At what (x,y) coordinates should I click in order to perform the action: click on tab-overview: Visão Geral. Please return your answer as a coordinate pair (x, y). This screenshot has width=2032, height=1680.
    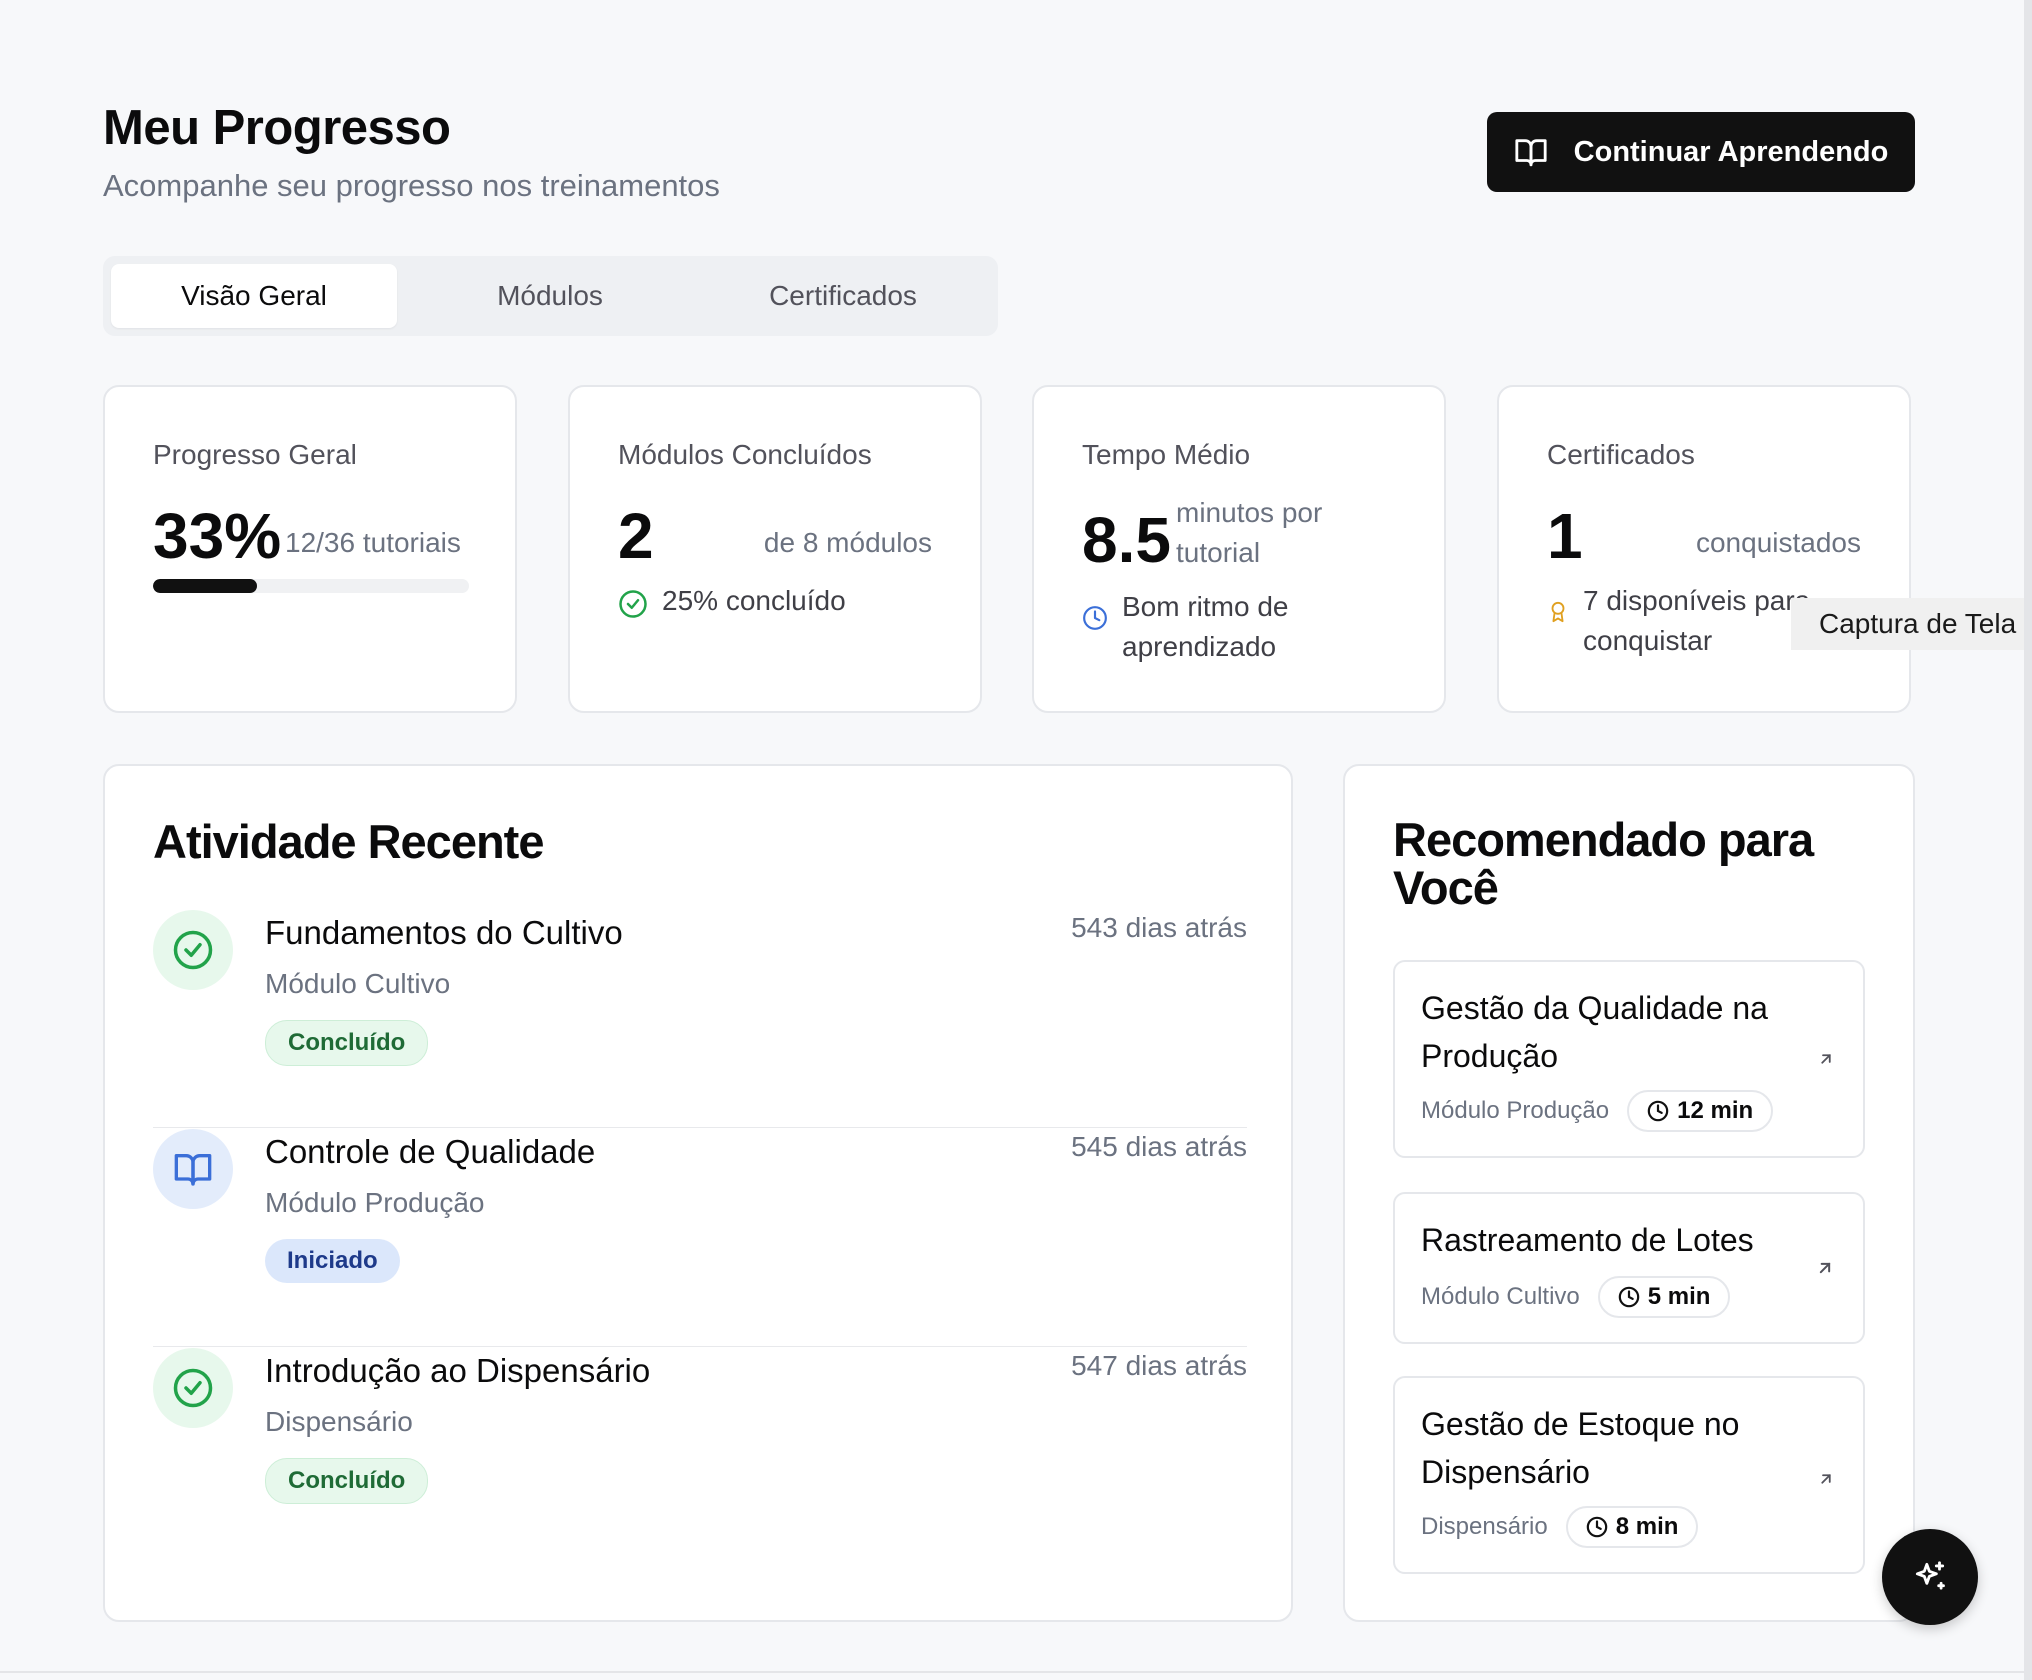
    Looking at the image, I should click on (254, 296).